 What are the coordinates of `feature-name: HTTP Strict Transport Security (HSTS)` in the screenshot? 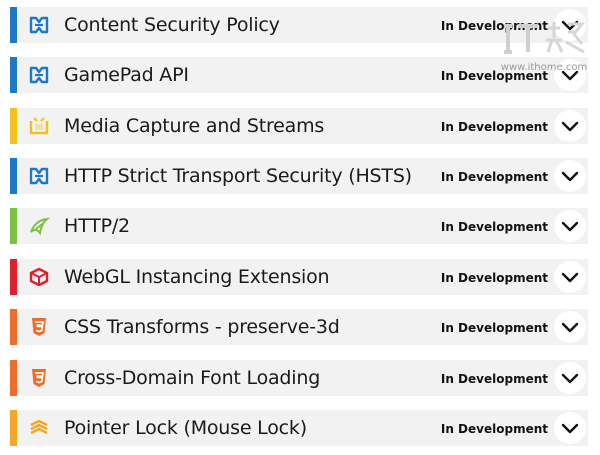 It's located at (238, 176).